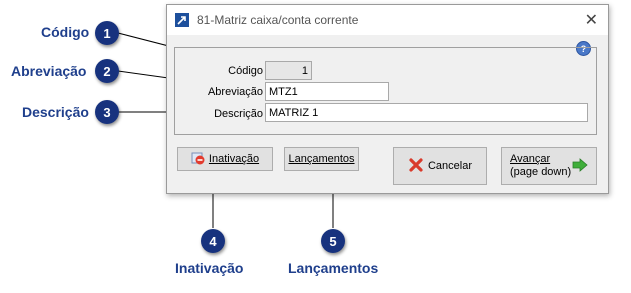 The image size is (631, 293). What do you see at coordinates (333, 241) in the screenshot?
I see `callout-number-5: 5` at bounding box center [333, 241].